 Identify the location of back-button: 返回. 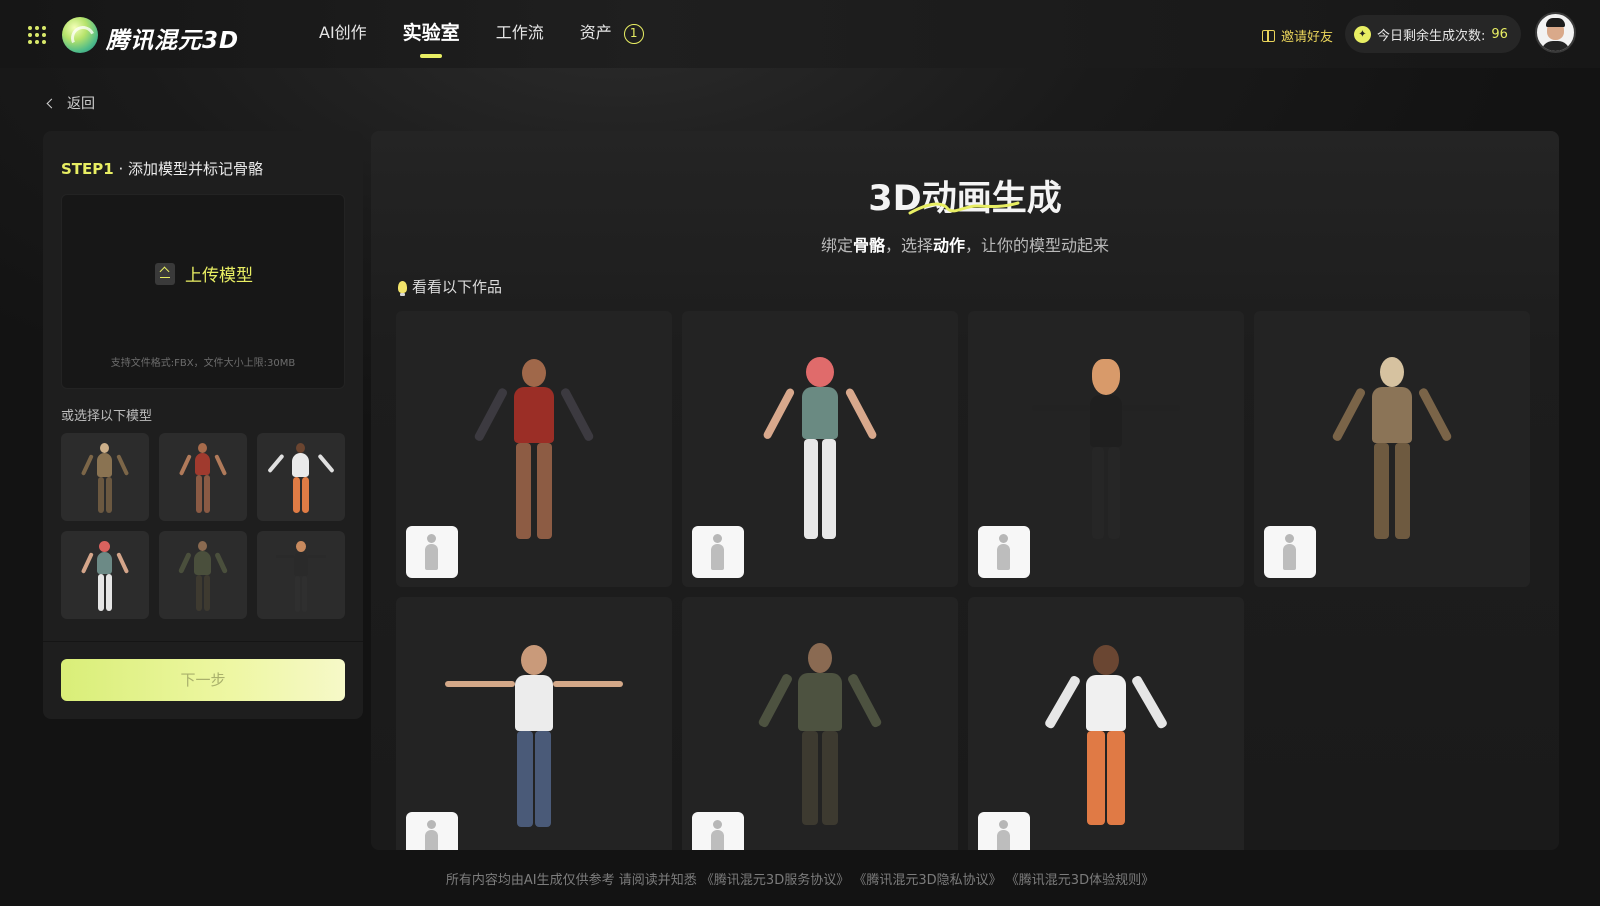
(70, 103).